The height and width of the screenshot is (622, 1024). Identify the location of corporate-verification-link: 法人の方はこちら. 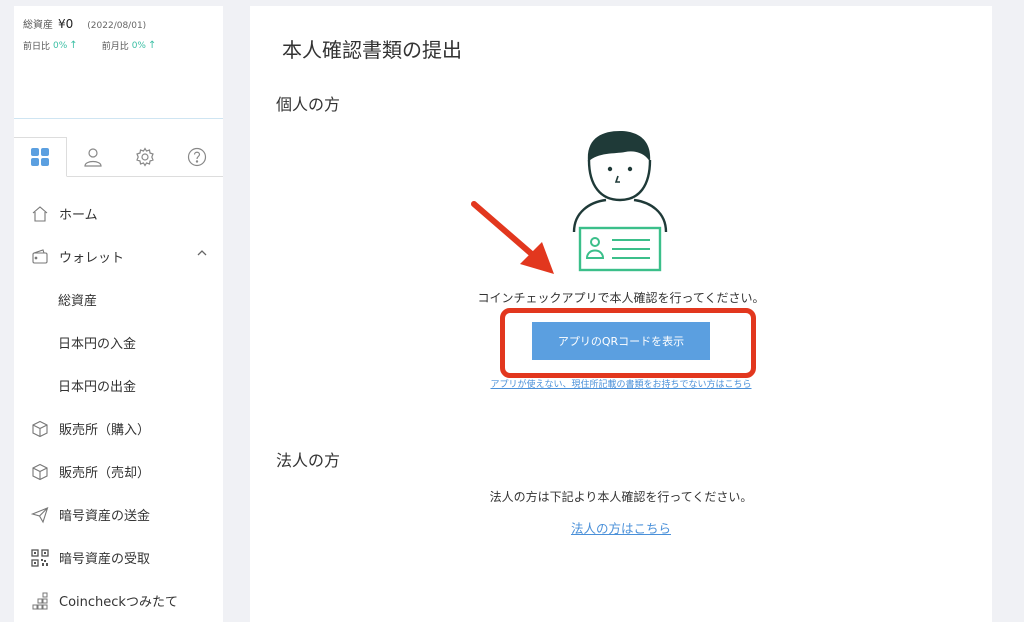
(621, 527).